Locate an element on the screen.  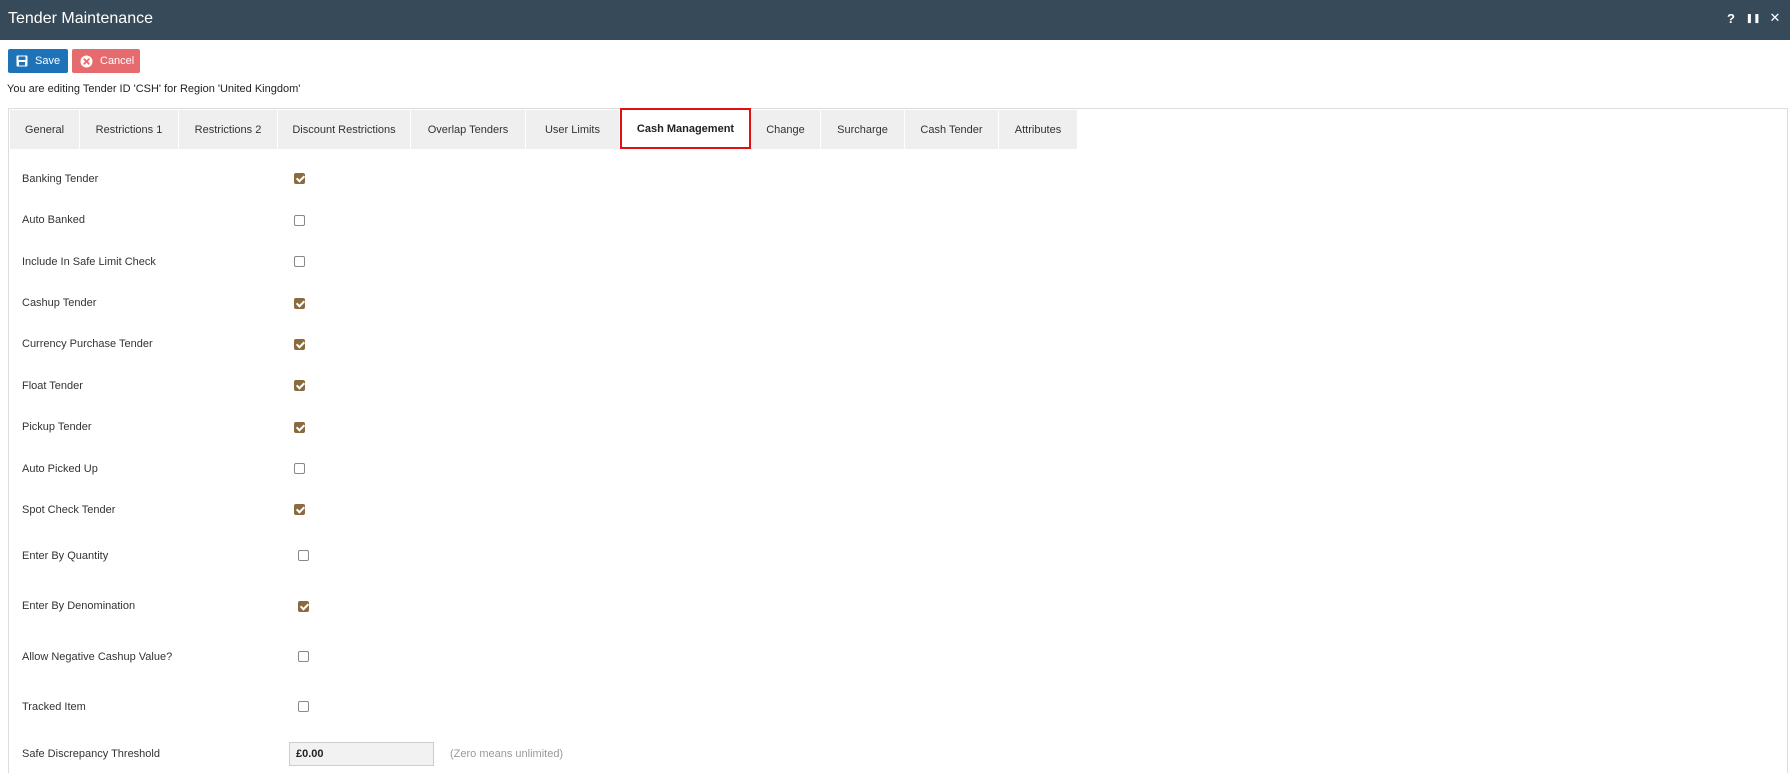
banking-tender-checkbox is located at coordinates (299, 178).